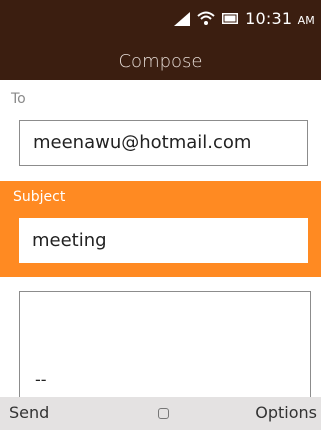  I want to click on page-title: Compose, so click(160, 58).